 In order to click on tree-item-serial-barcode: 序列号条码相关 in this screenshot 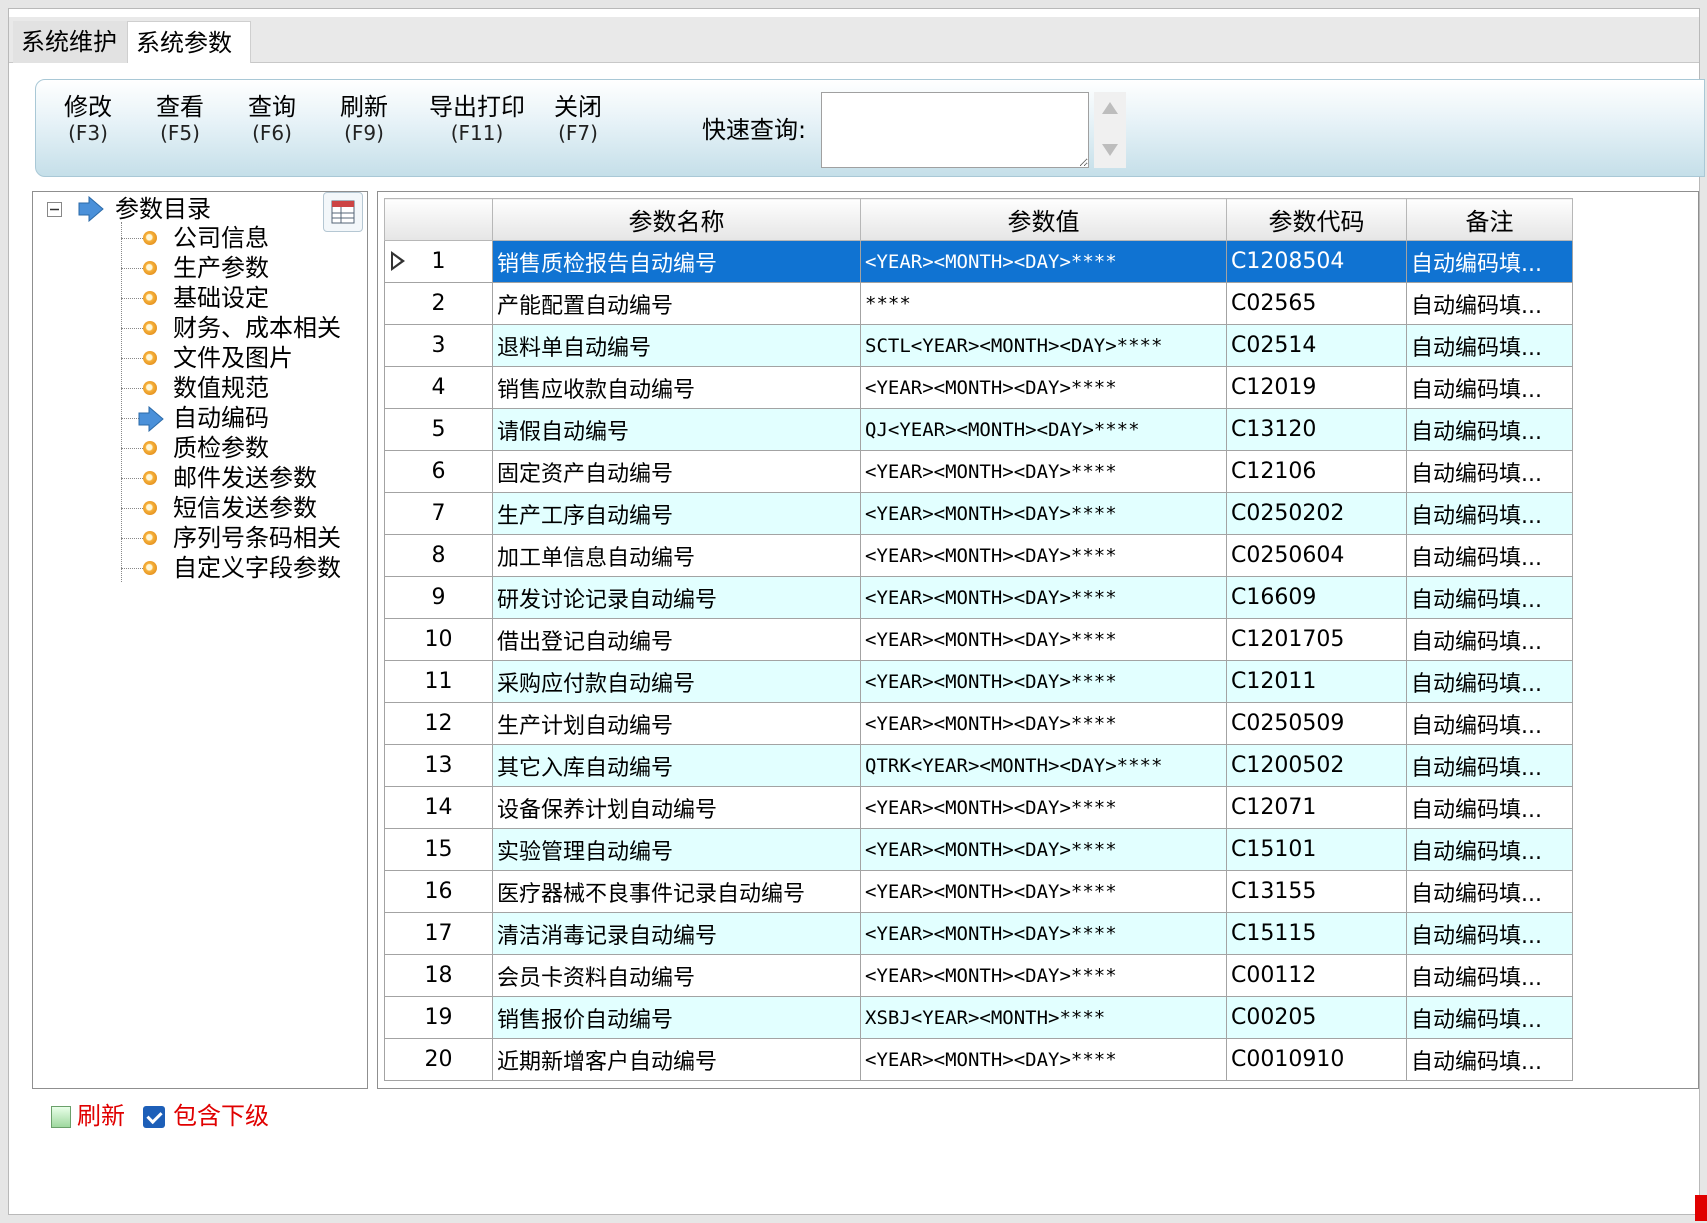, I will do `click(257, 538)`.